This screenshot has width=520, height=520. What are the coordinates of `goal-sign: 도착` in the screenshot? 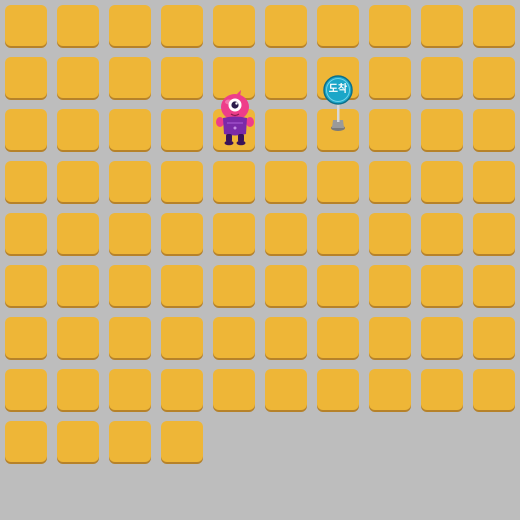 It's located at (338, 103).